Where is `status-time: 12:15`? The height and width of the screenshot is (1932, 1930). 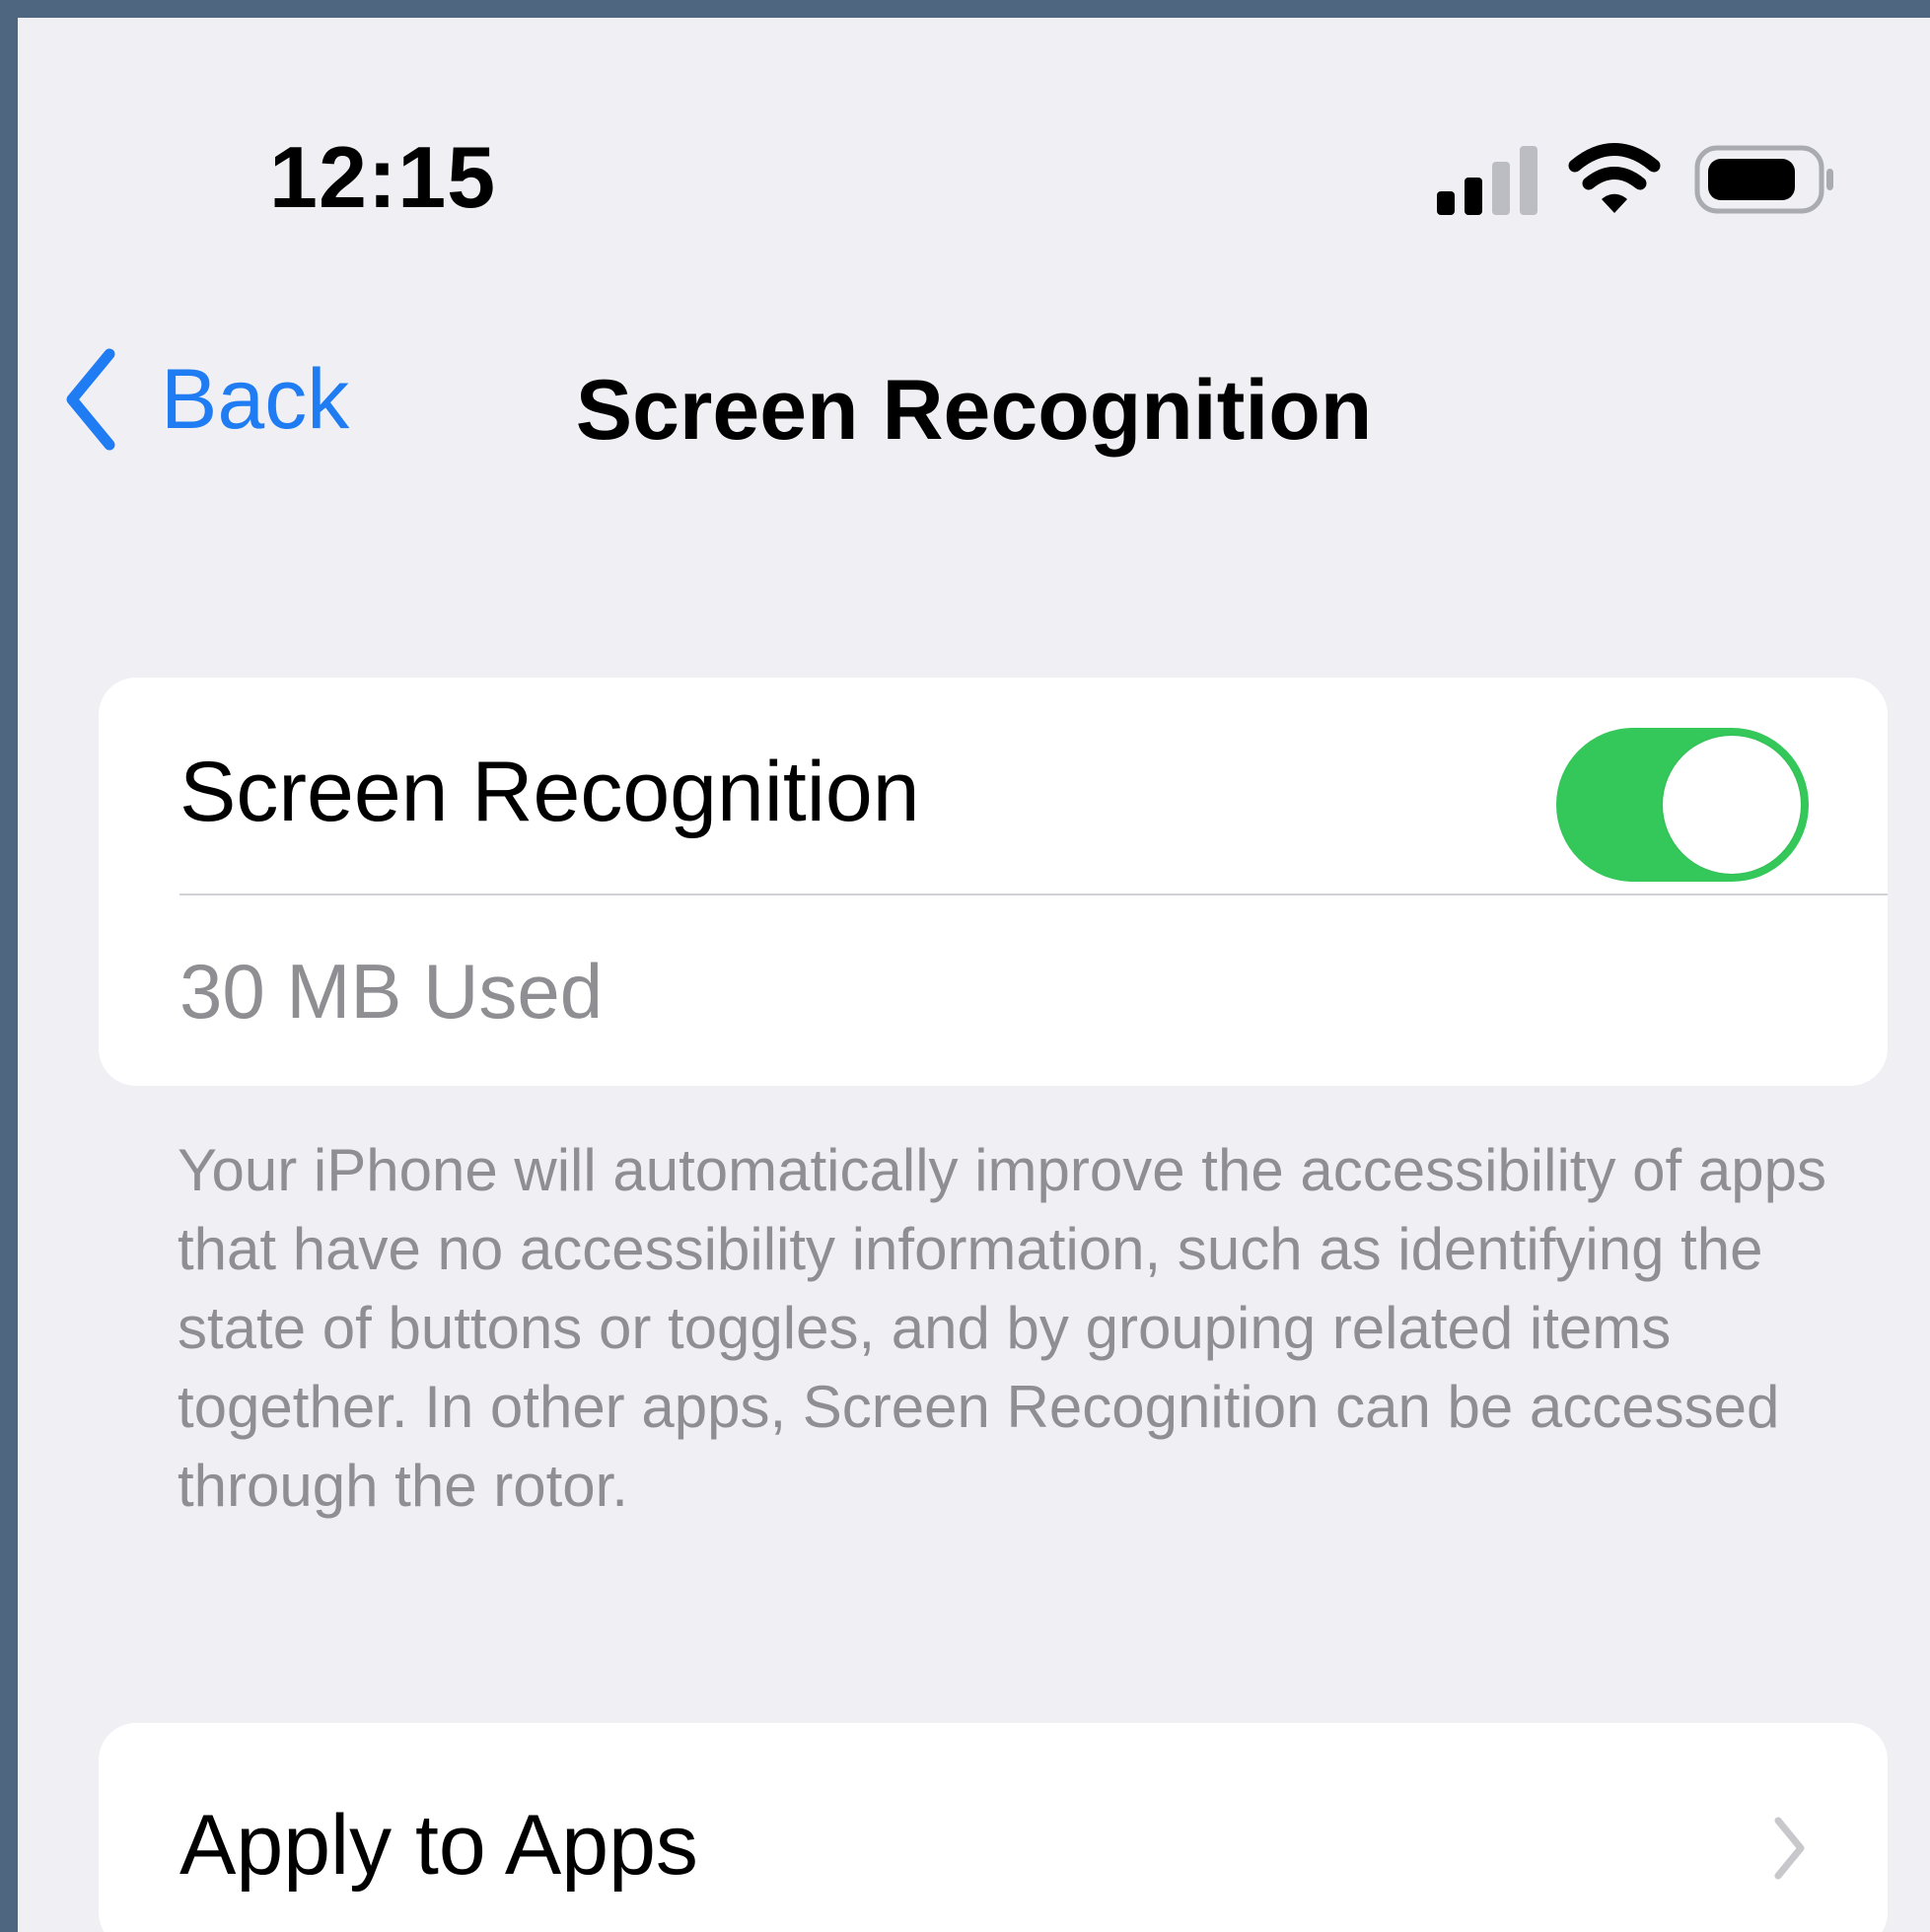
status-time: 12:15 is located at coordinates (383, 177).